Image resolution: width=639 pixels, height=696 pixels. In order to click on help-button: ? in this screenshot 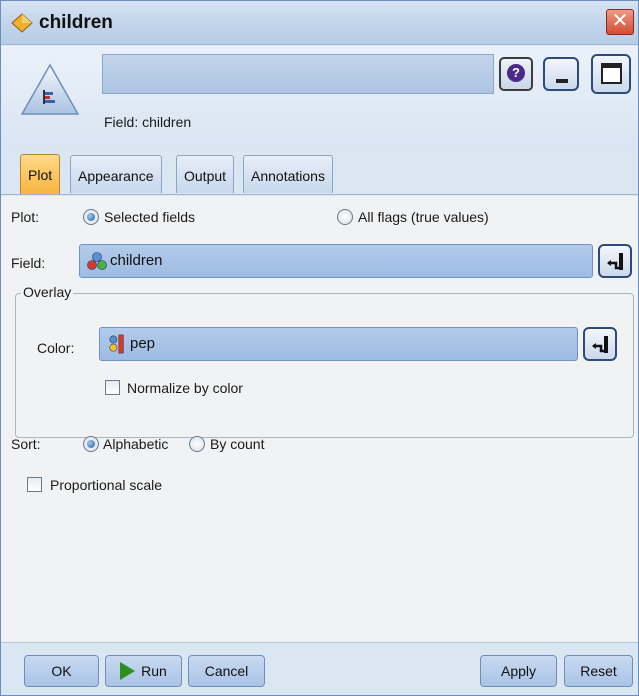, I will do `click(516, 74)`.